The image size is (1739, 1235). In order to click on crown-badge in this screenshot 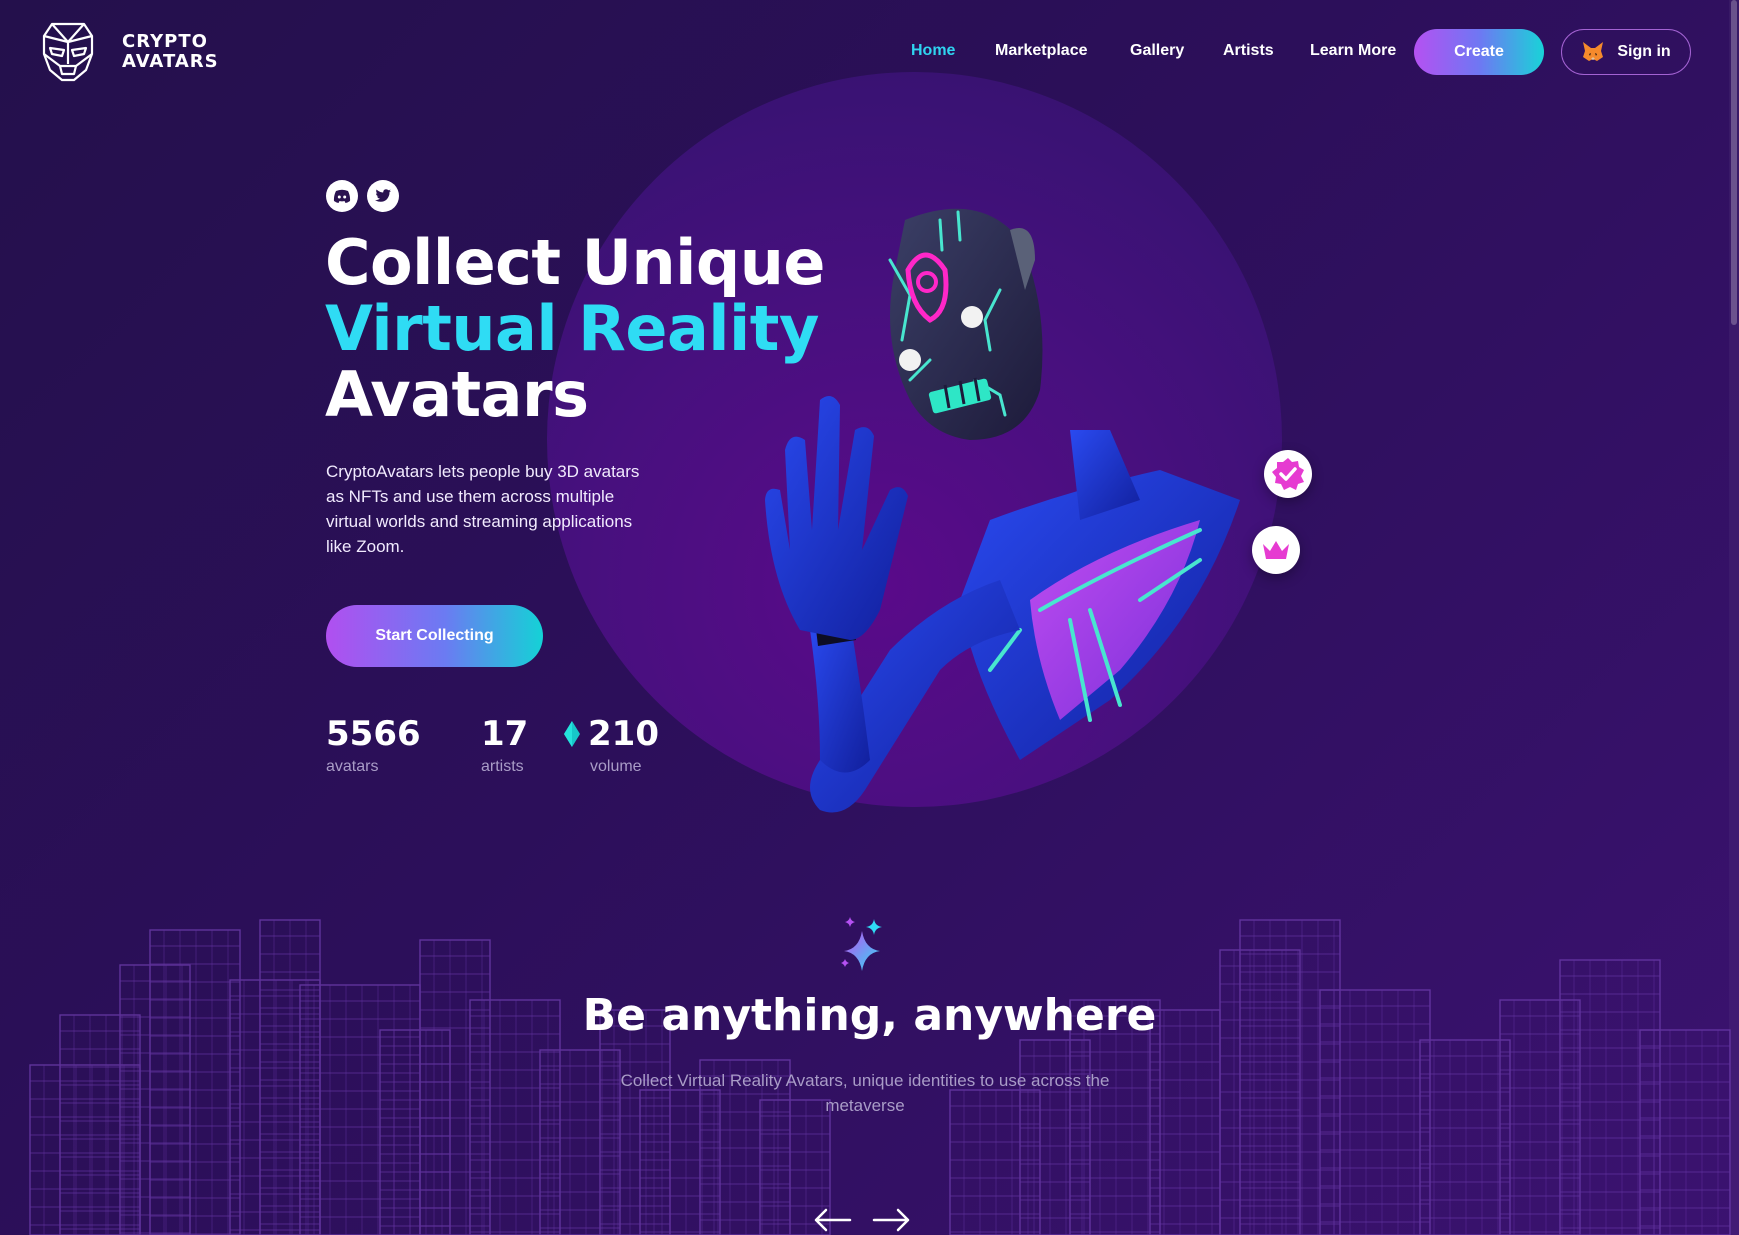, I will do `click(1276, 550)`.